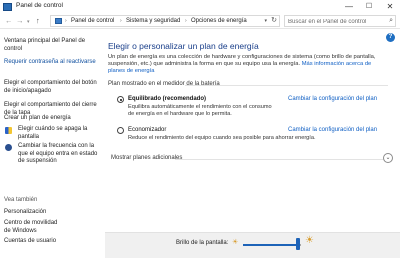 This screenshot has width=400, height=258. What do you see at coordinates (147, 130) in the screenshot?
I see `plan-name-power-saver: Economizador` at bounding box center [147, 130].